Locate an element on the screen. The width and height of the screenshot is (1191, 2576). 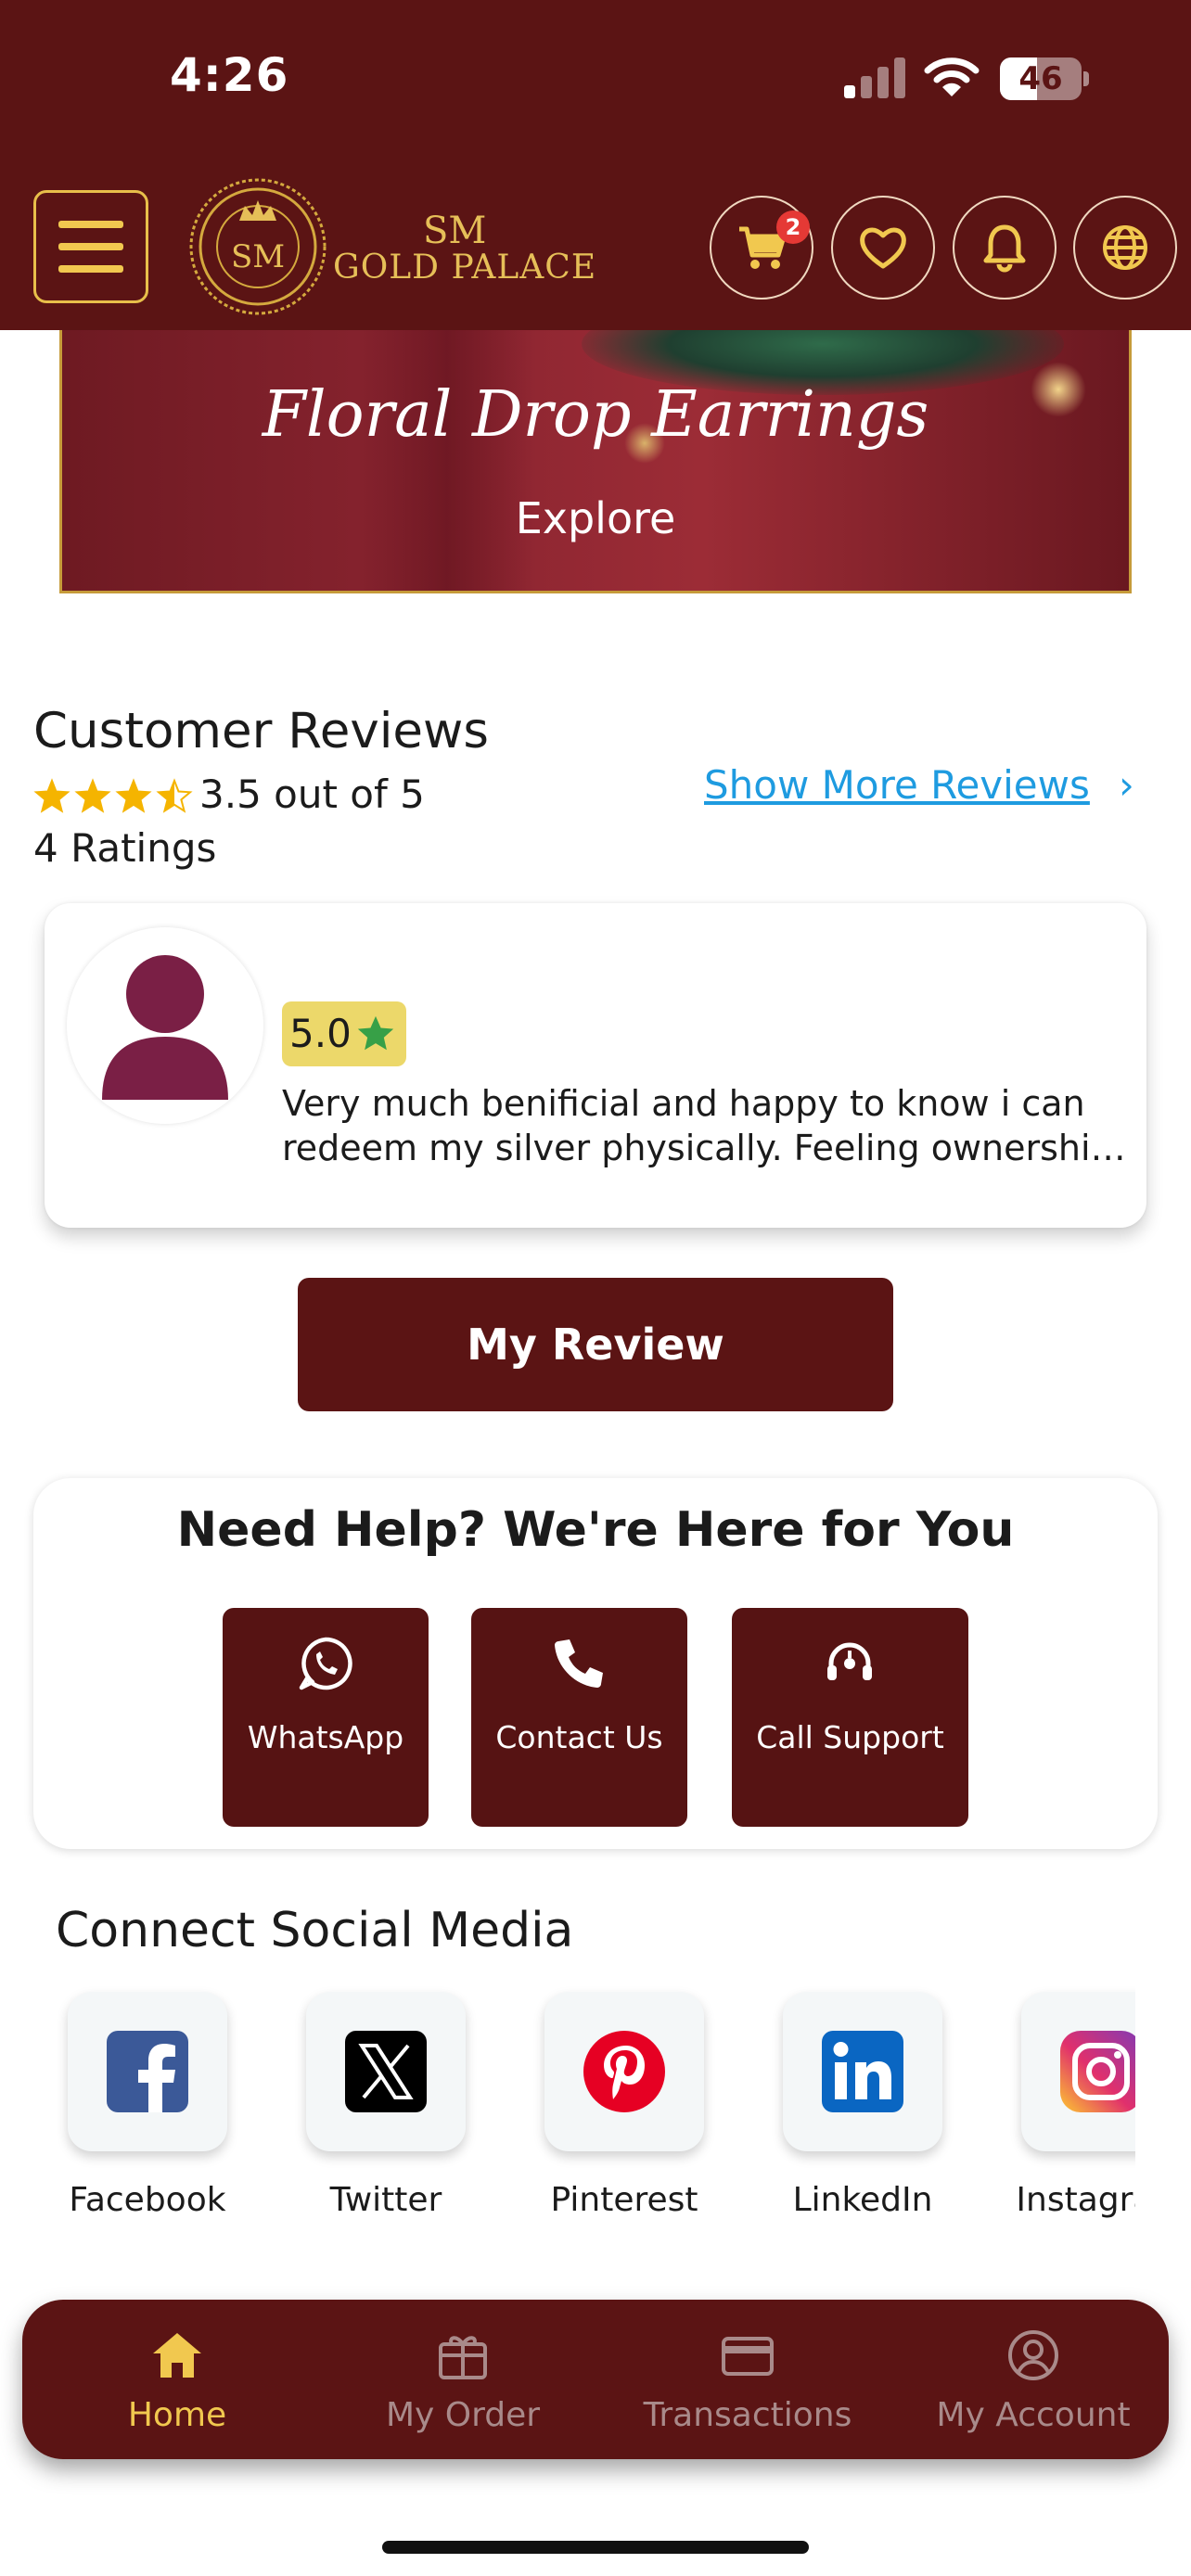
user-avatar-icon is located at coordinates (165, 1028).